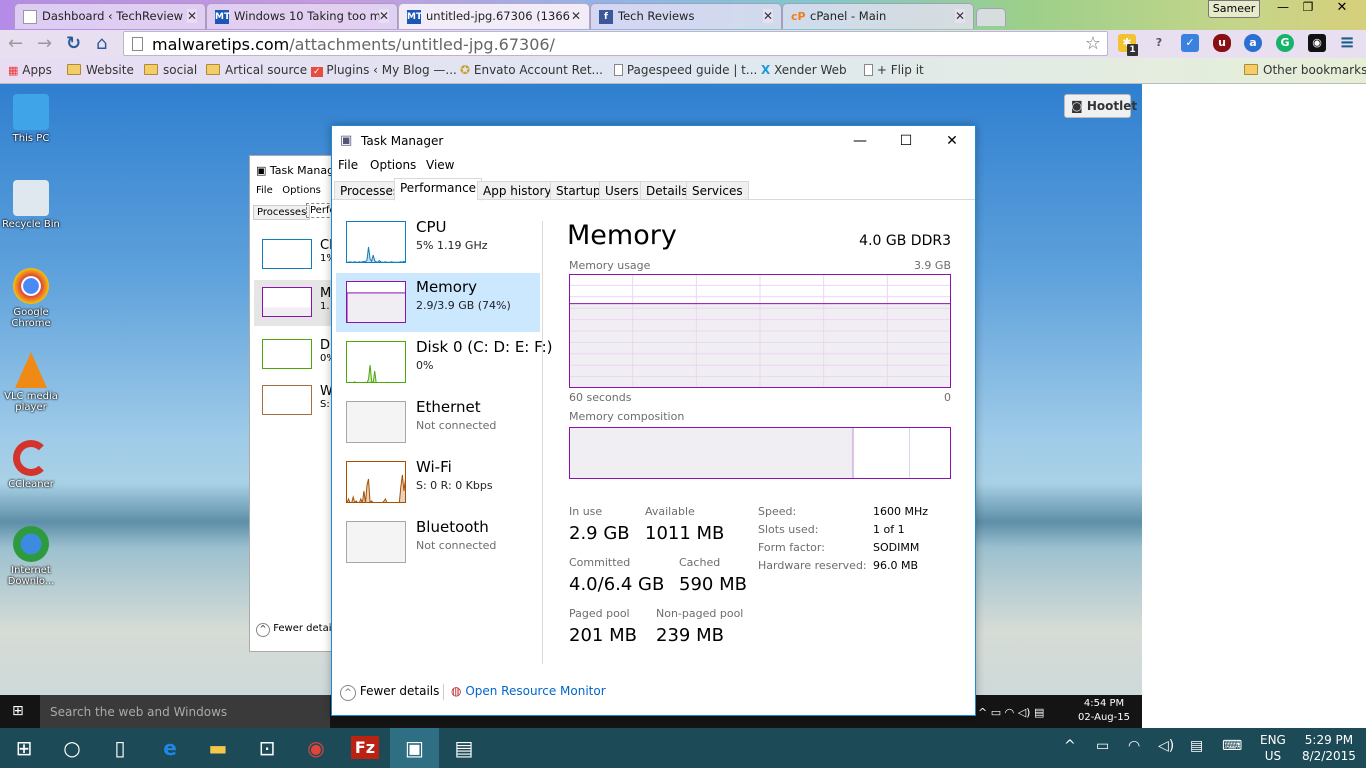 Image resolution: width=1366 pixels, height=768 pixels. Describe the element at coordinates (325, 404) in the screenshot. I see `item-sub: S:` at that location.